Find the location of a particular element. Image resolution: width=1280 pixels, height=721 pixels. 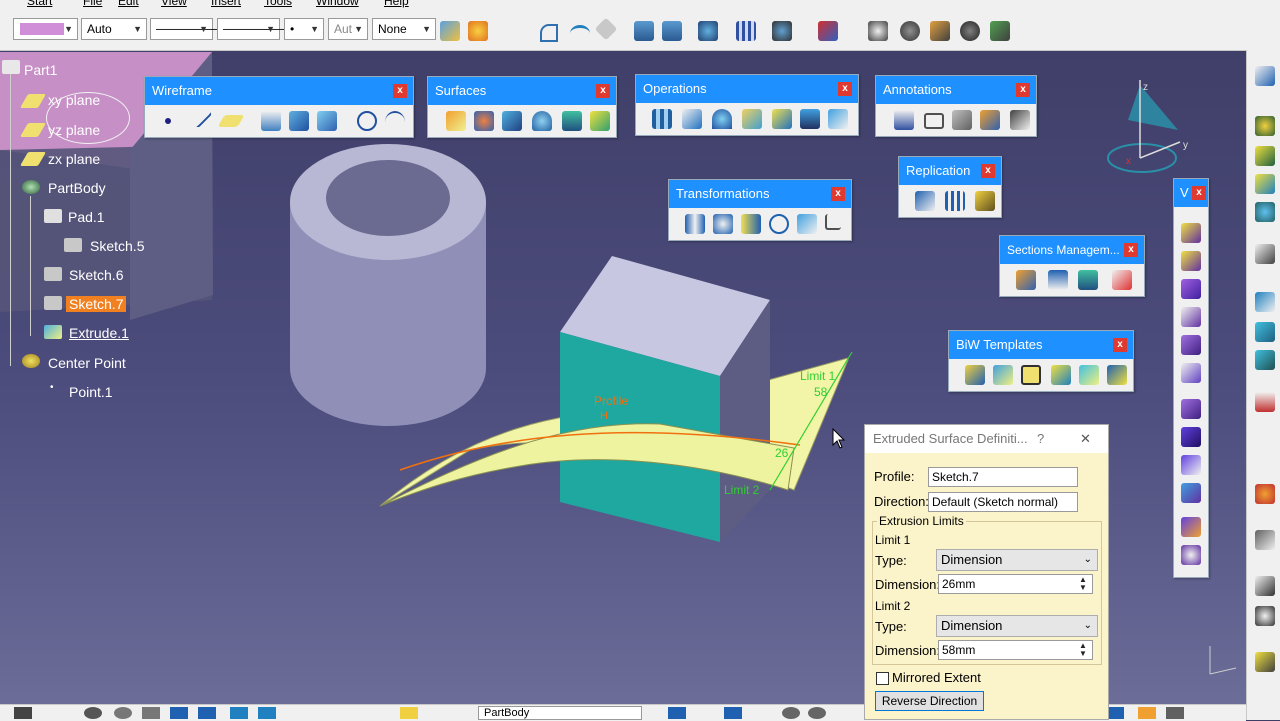

apply-material-icon is located at coordinates (1147, 713).